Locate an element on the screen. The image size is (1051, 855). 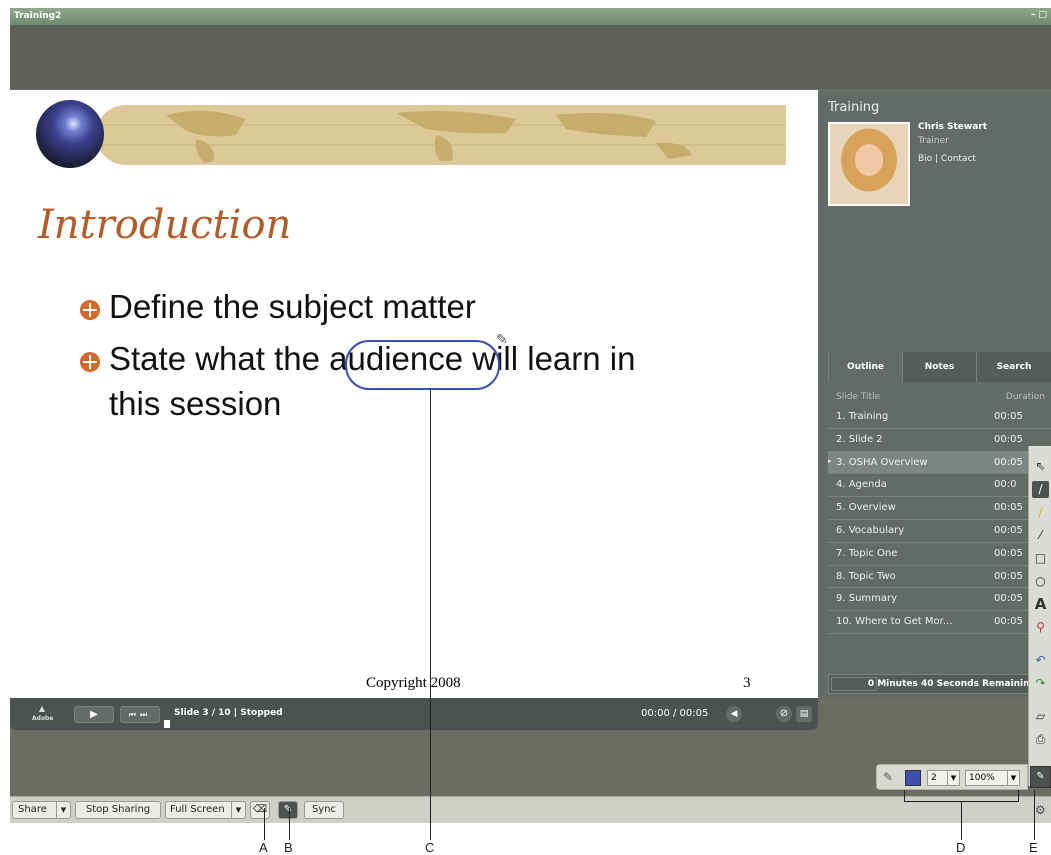
play-button: ▶ is located at coordinates (94, 714).